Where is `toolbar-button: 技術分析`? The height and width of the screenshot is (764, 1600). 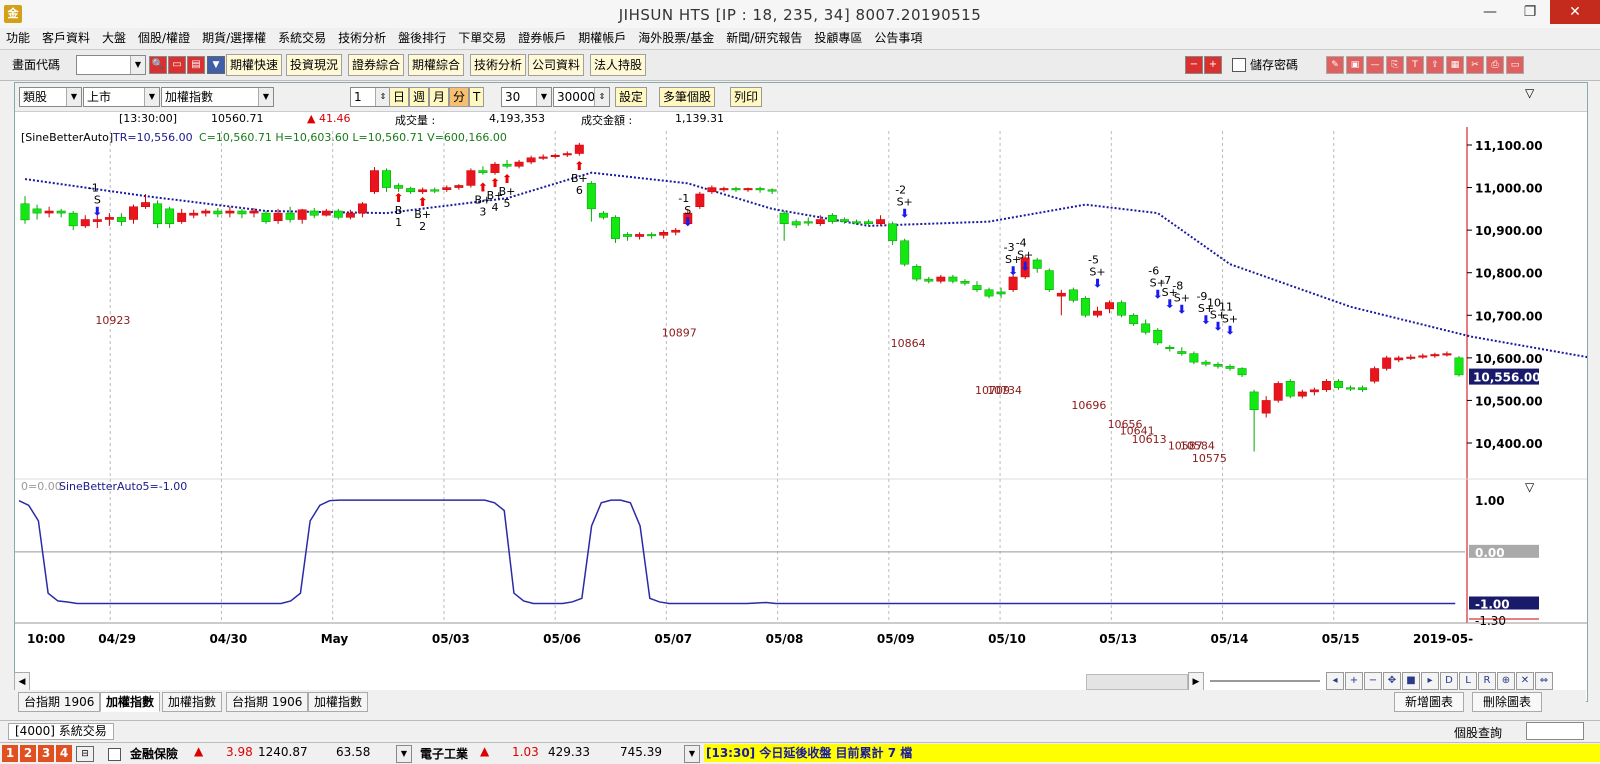 toolbar-button: 技術分析 is located at coordinates (498, 65).